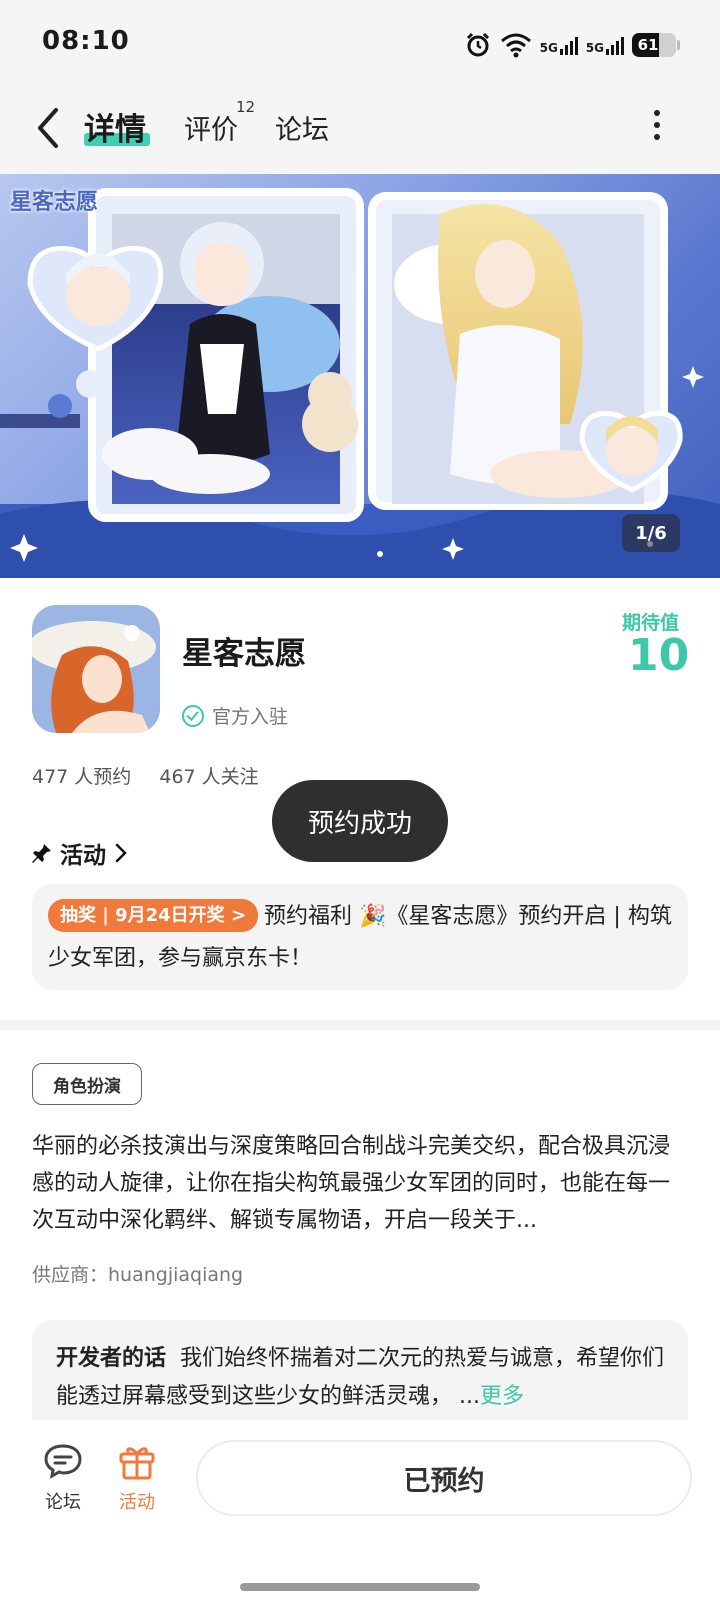  I want to click on activity-nav-button: 活动, so click(137, 1478).